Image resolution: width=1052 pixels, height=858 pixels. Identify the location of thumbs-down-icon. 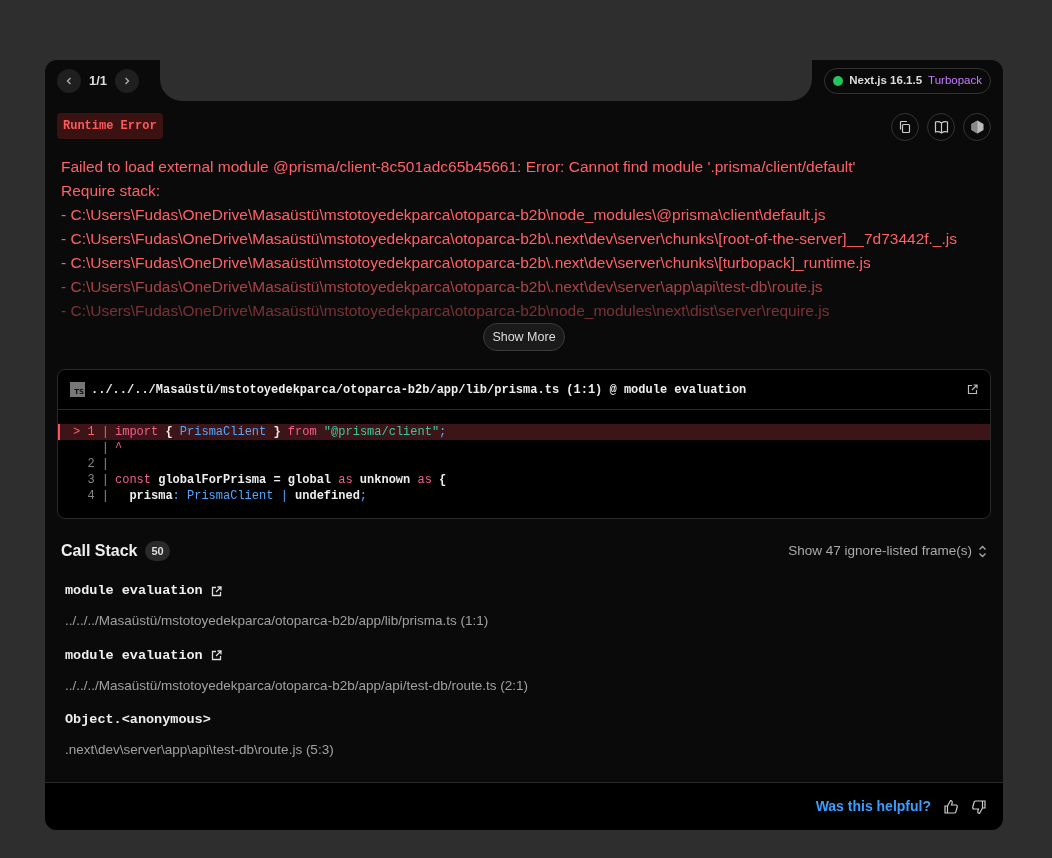
(979, 806).